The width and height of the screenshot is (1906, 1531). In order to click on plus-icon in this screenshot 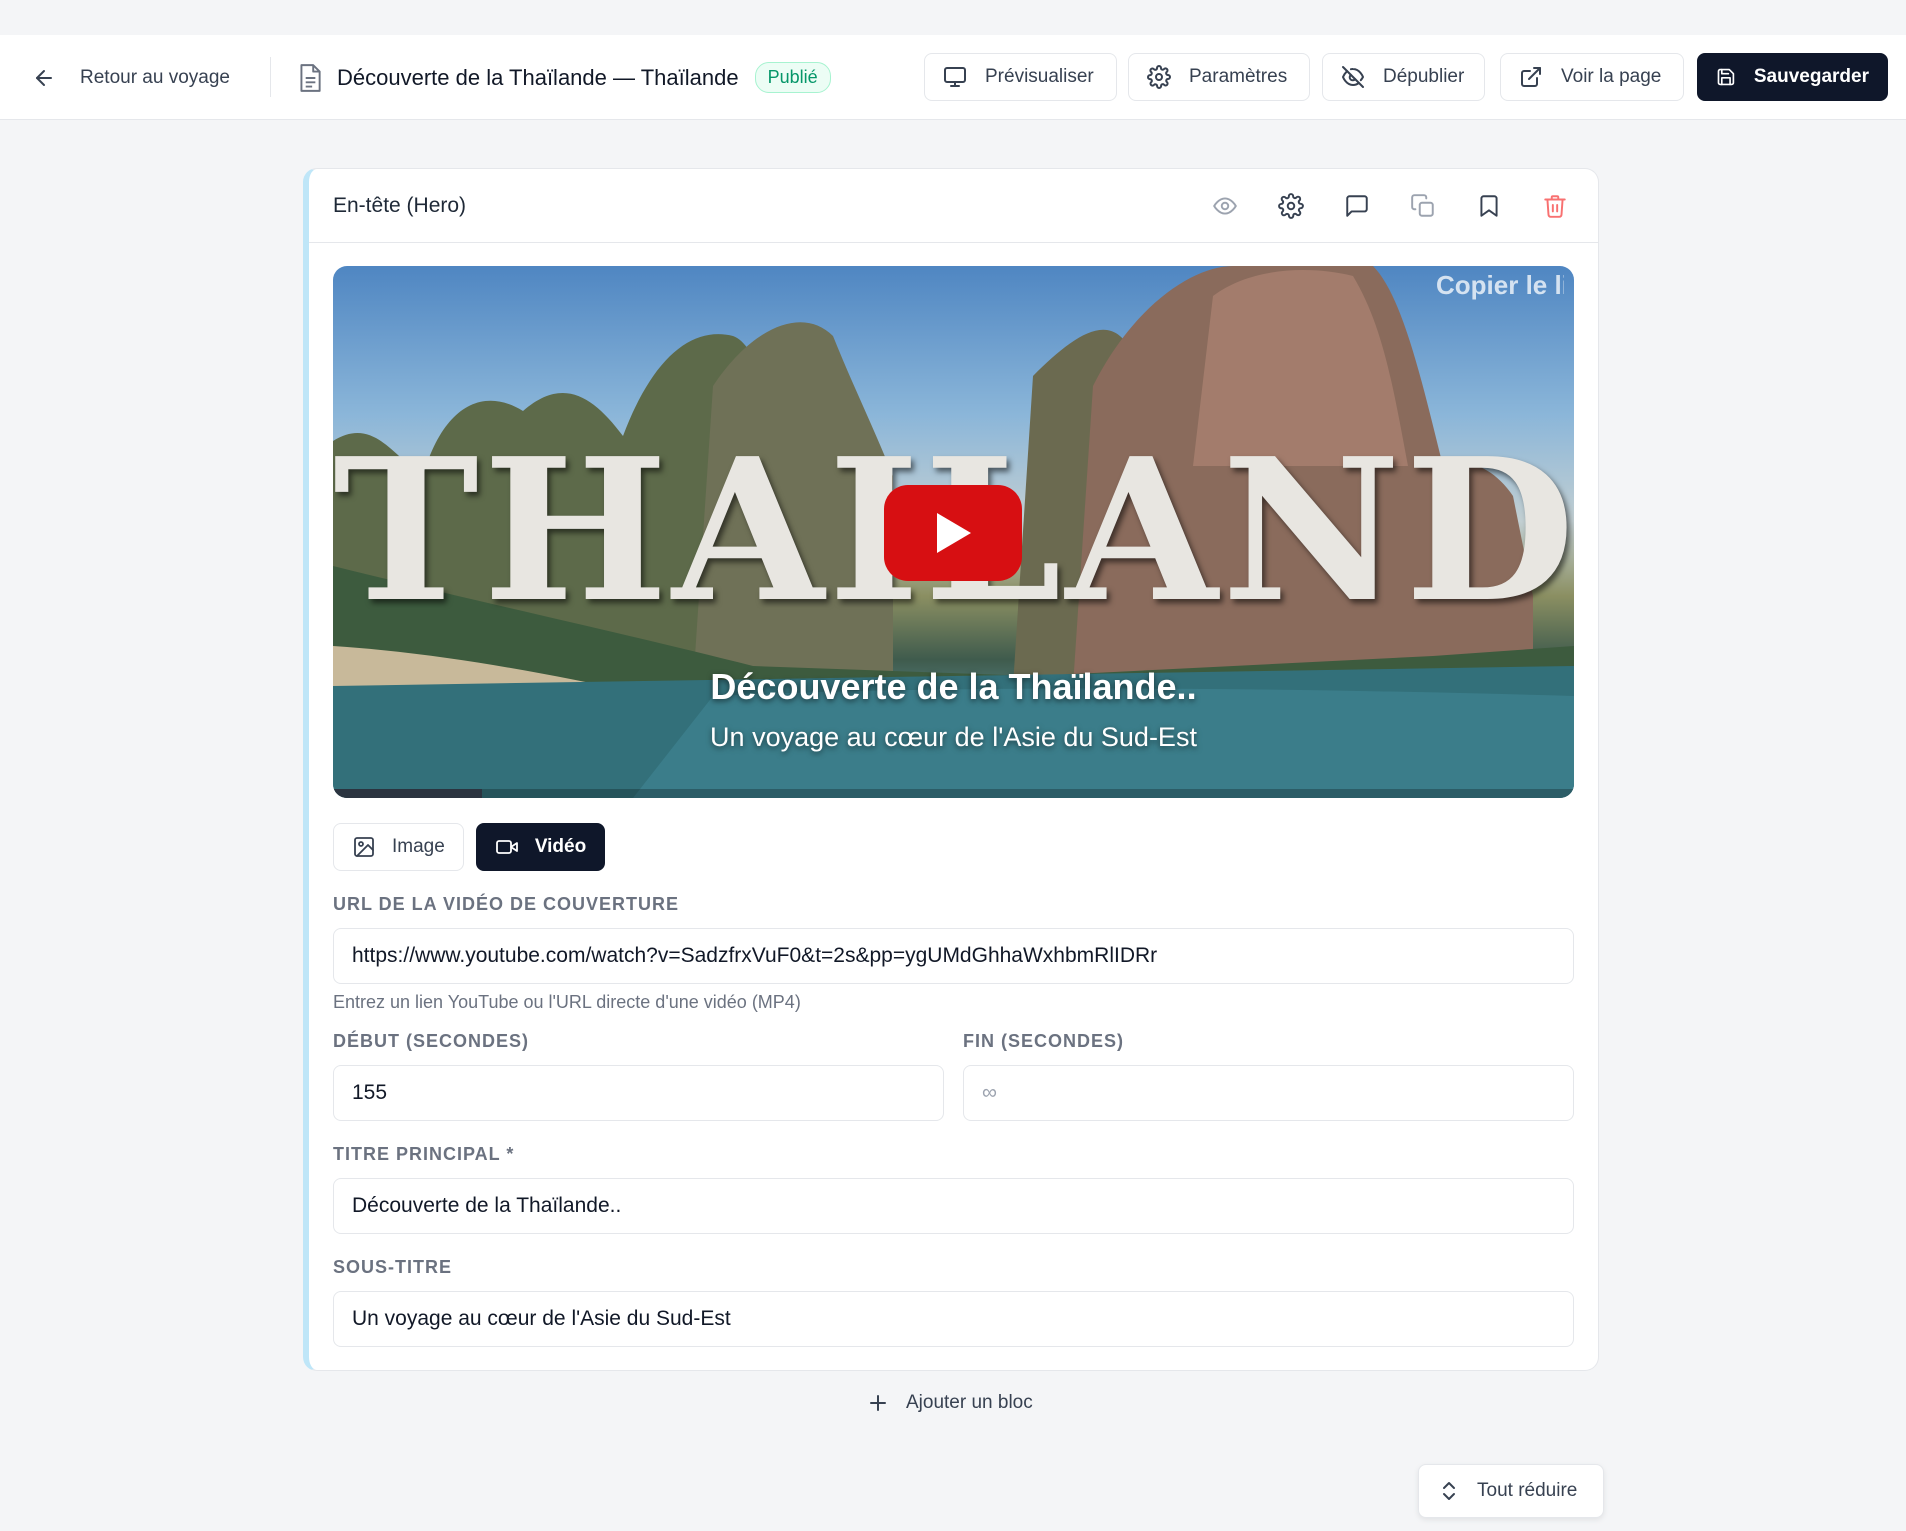, I will do `click(878, 1403)`.